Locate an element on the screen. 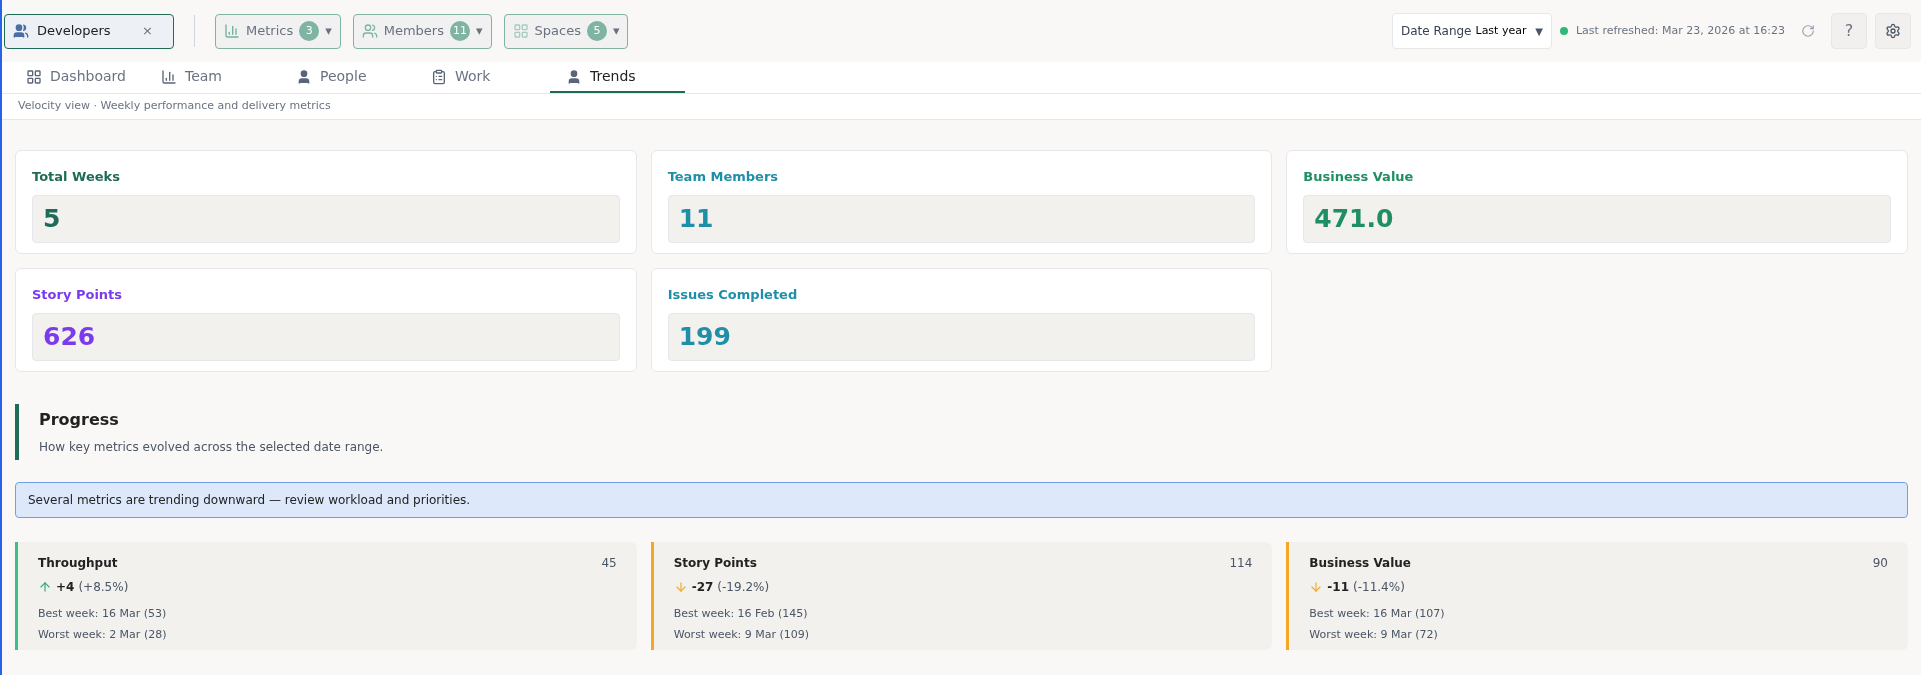 The width and height of the screenshot is (1921, 675). clipboard-icon is located at coordinates (439, 76).